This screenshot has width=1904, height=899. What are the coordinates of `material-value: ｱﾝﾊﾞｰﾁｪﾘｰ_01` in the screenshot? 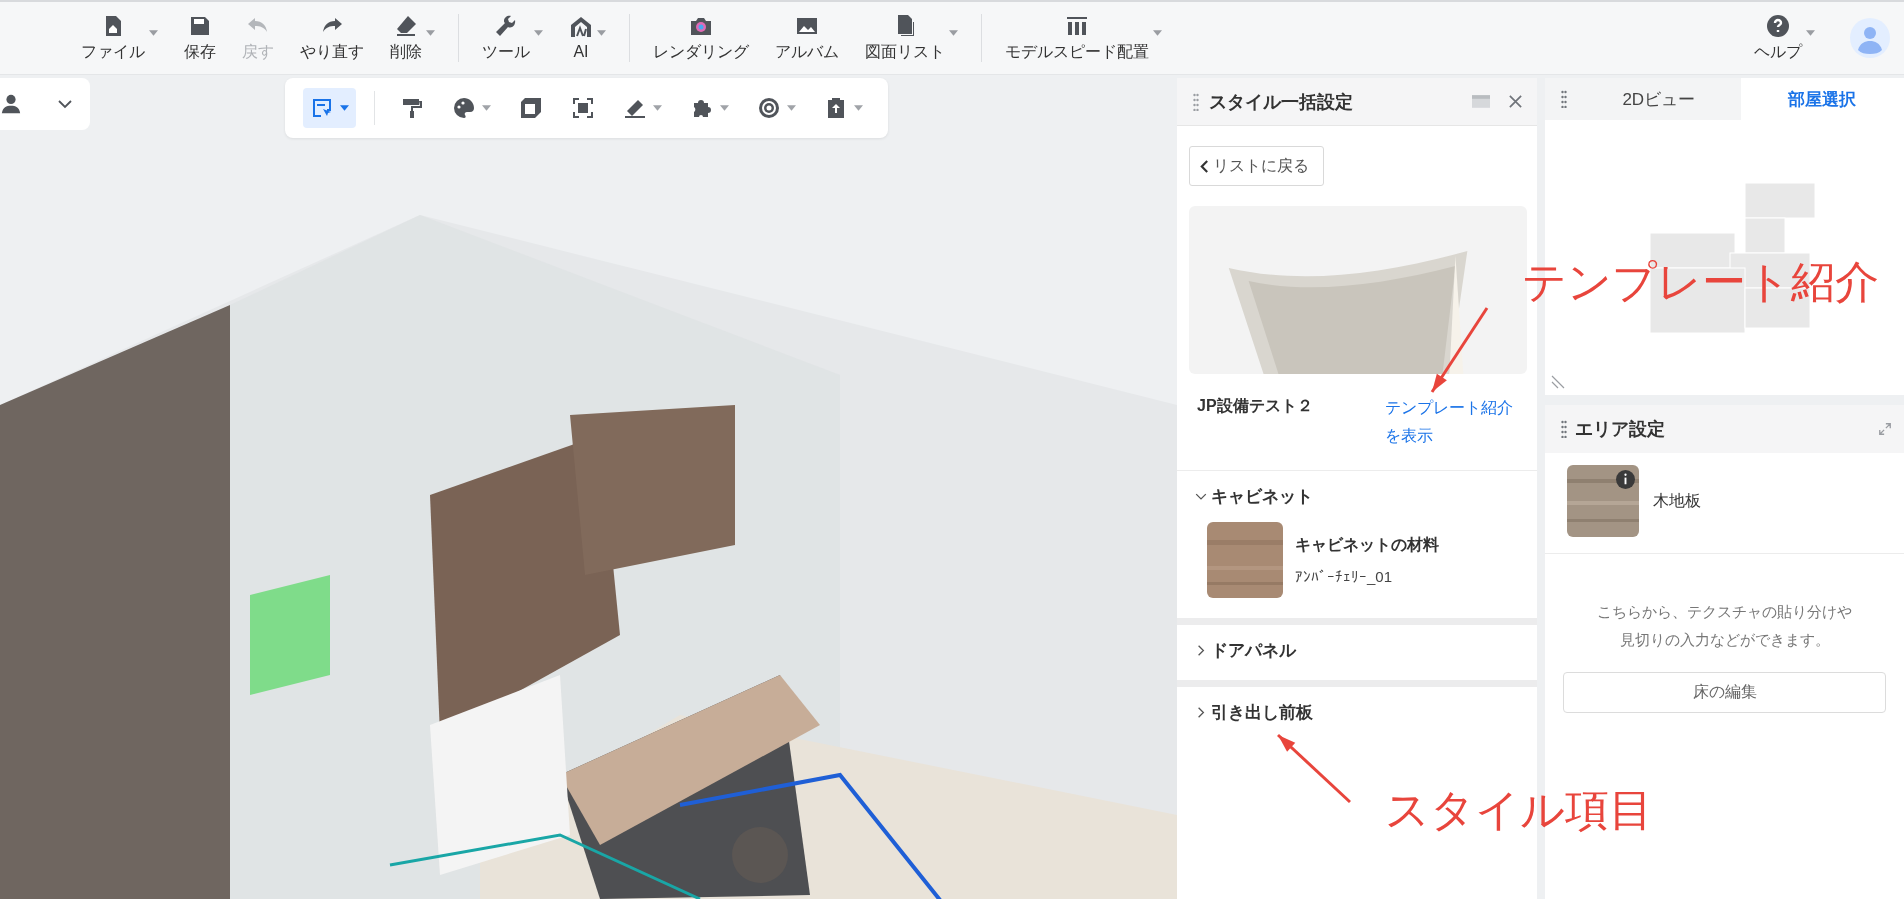 It's located at (1344, 576).